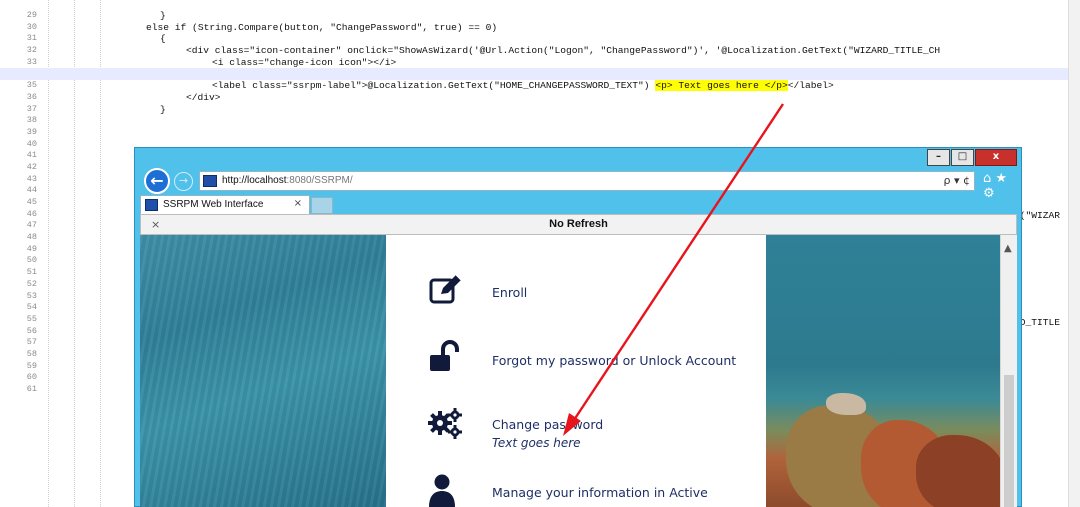 The height and width of the screenshot is (507, 1080). Describe the element at coordinates (510, 292) in the screenshot. I see `menu-label: Enroll` at that location.